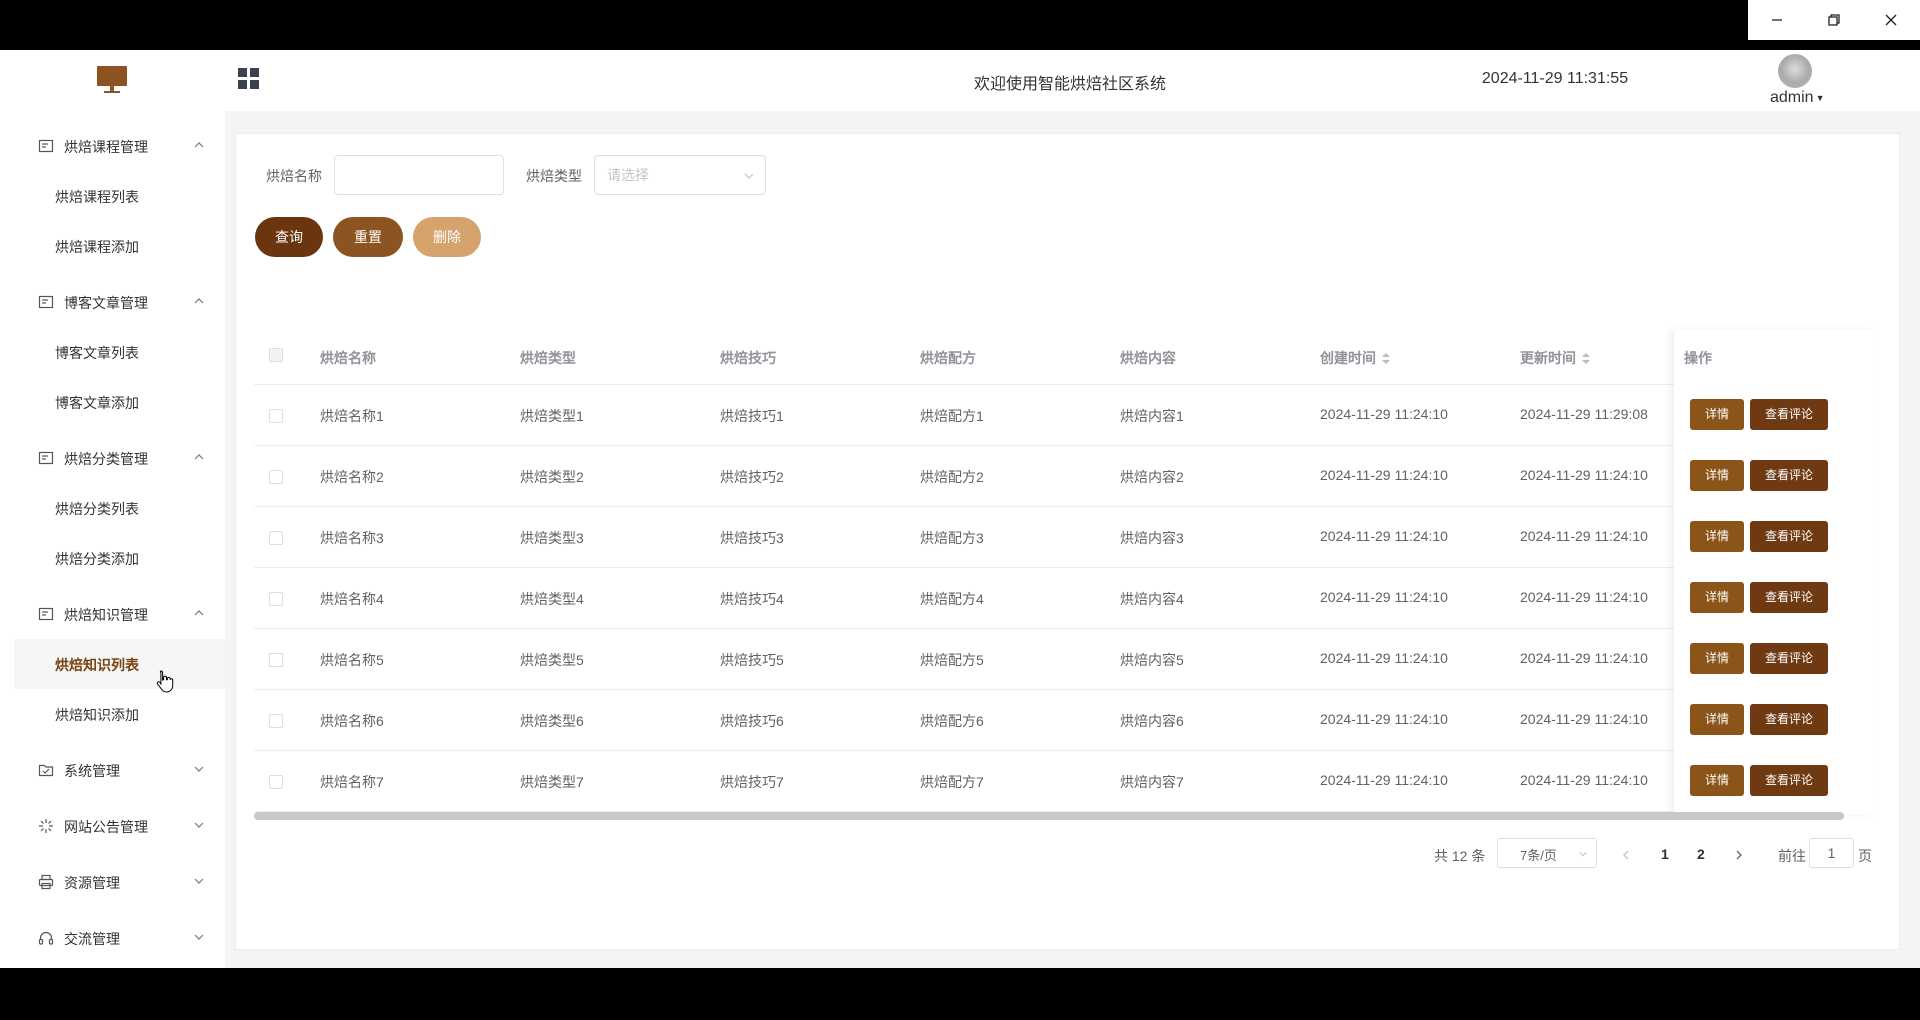  Describe the element at coordinates (1701, 854) in the screenshot. I see `page-2: 2` at that location.